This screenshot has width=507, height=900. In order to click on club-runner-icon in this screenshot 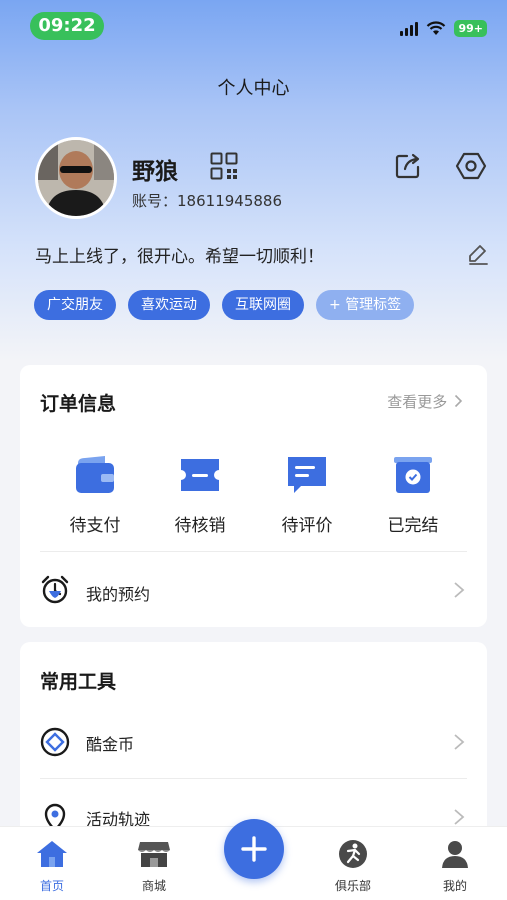, I will do `click(353, 854)`.